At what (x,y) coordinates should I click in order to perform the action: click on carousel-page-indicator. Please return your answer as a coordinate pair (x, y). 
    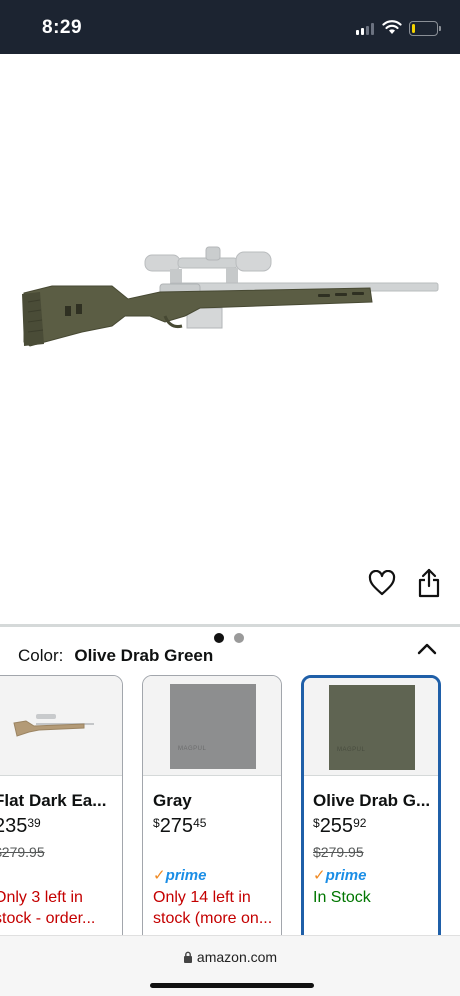
    Looking at the image, I should click on (234, 638).